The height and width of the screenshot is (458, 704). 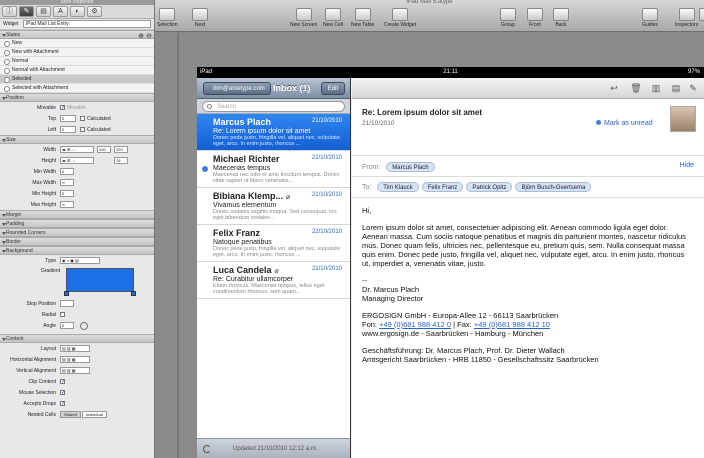 What do you see at coordinates (77, 88) in the screenshot?
I see `state-item: Selected with Attachment` at bounding box center [77, 88].